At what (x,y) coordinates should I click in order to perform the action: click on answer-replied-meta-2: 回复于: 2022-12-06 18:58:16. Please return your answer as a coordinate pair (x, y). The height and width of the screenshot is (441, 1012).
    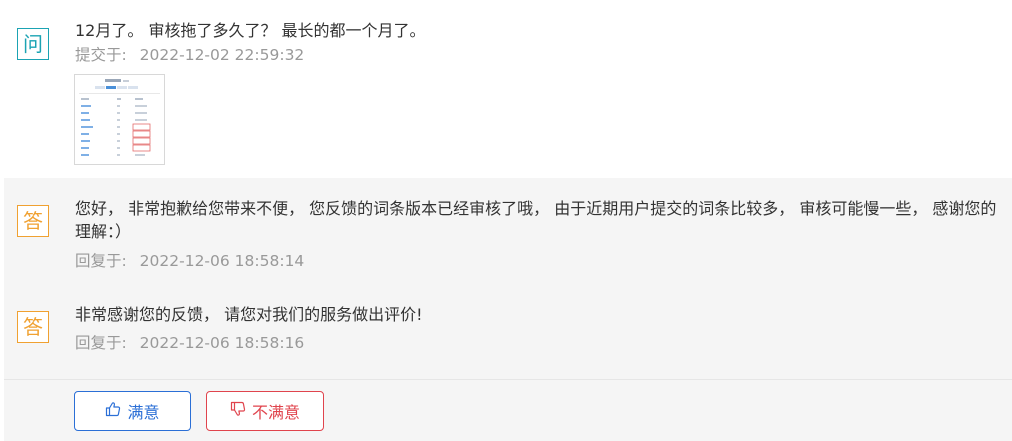
    Looking at the image, I should click on (189, 343).